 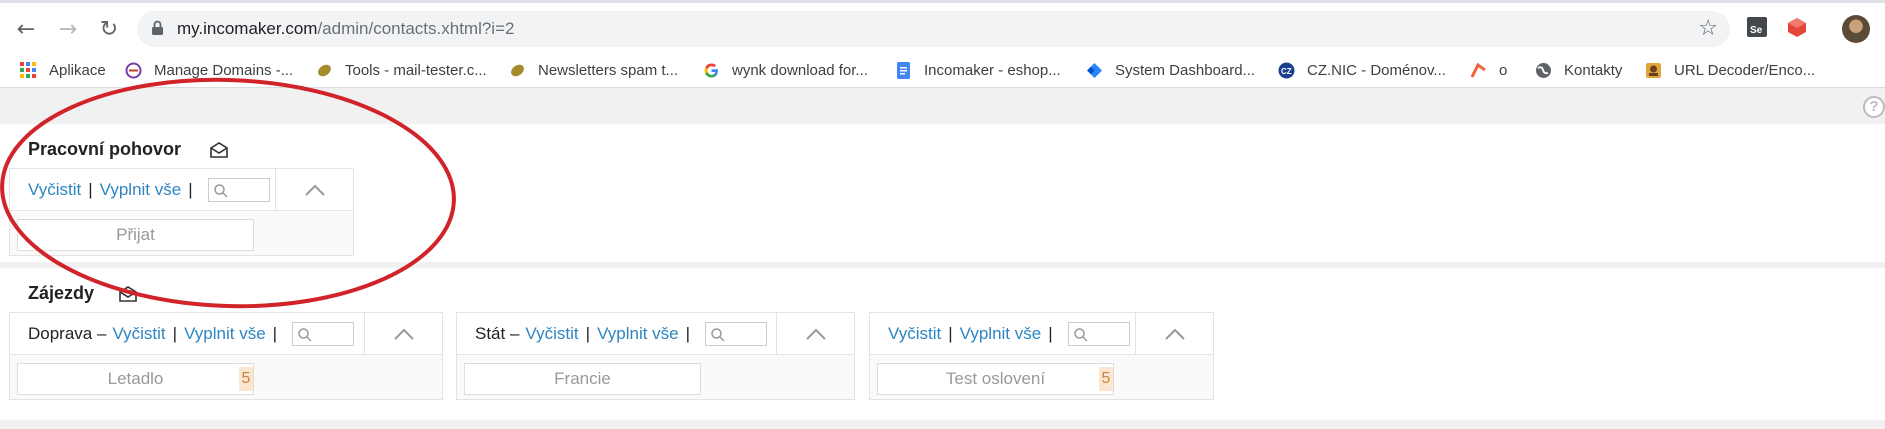 I want to click on profile-avatar, so click(x=1856, y=29).